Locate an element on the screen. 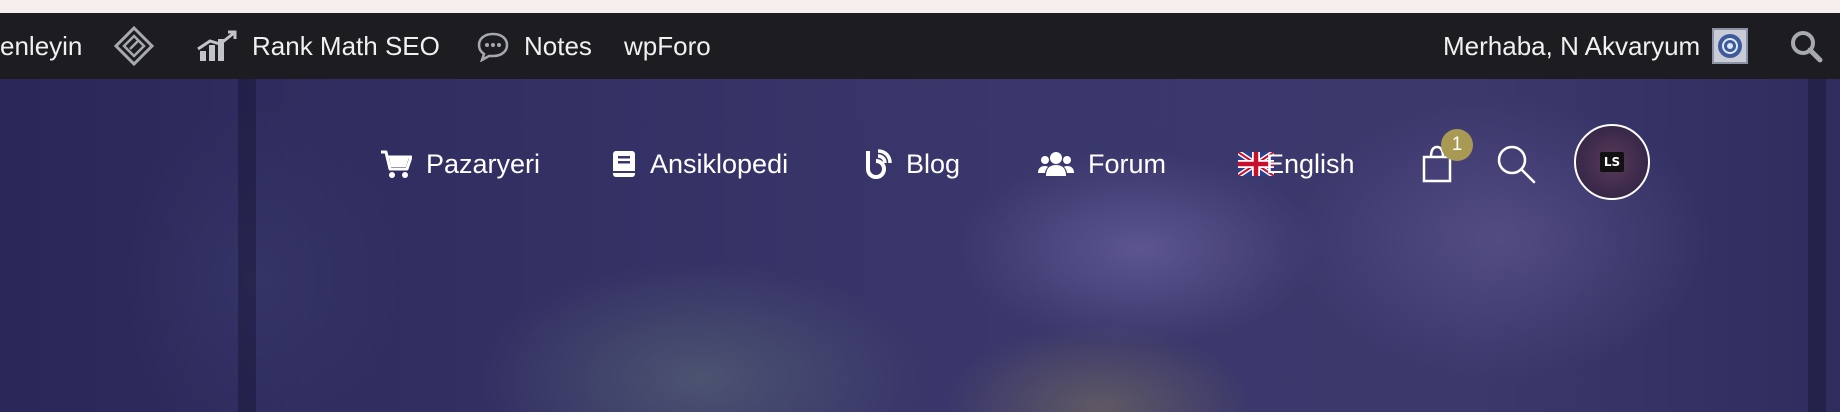 The width and height of the screenshot is (1840, 412). admin-search-button is located at coordinates (1806, 46).